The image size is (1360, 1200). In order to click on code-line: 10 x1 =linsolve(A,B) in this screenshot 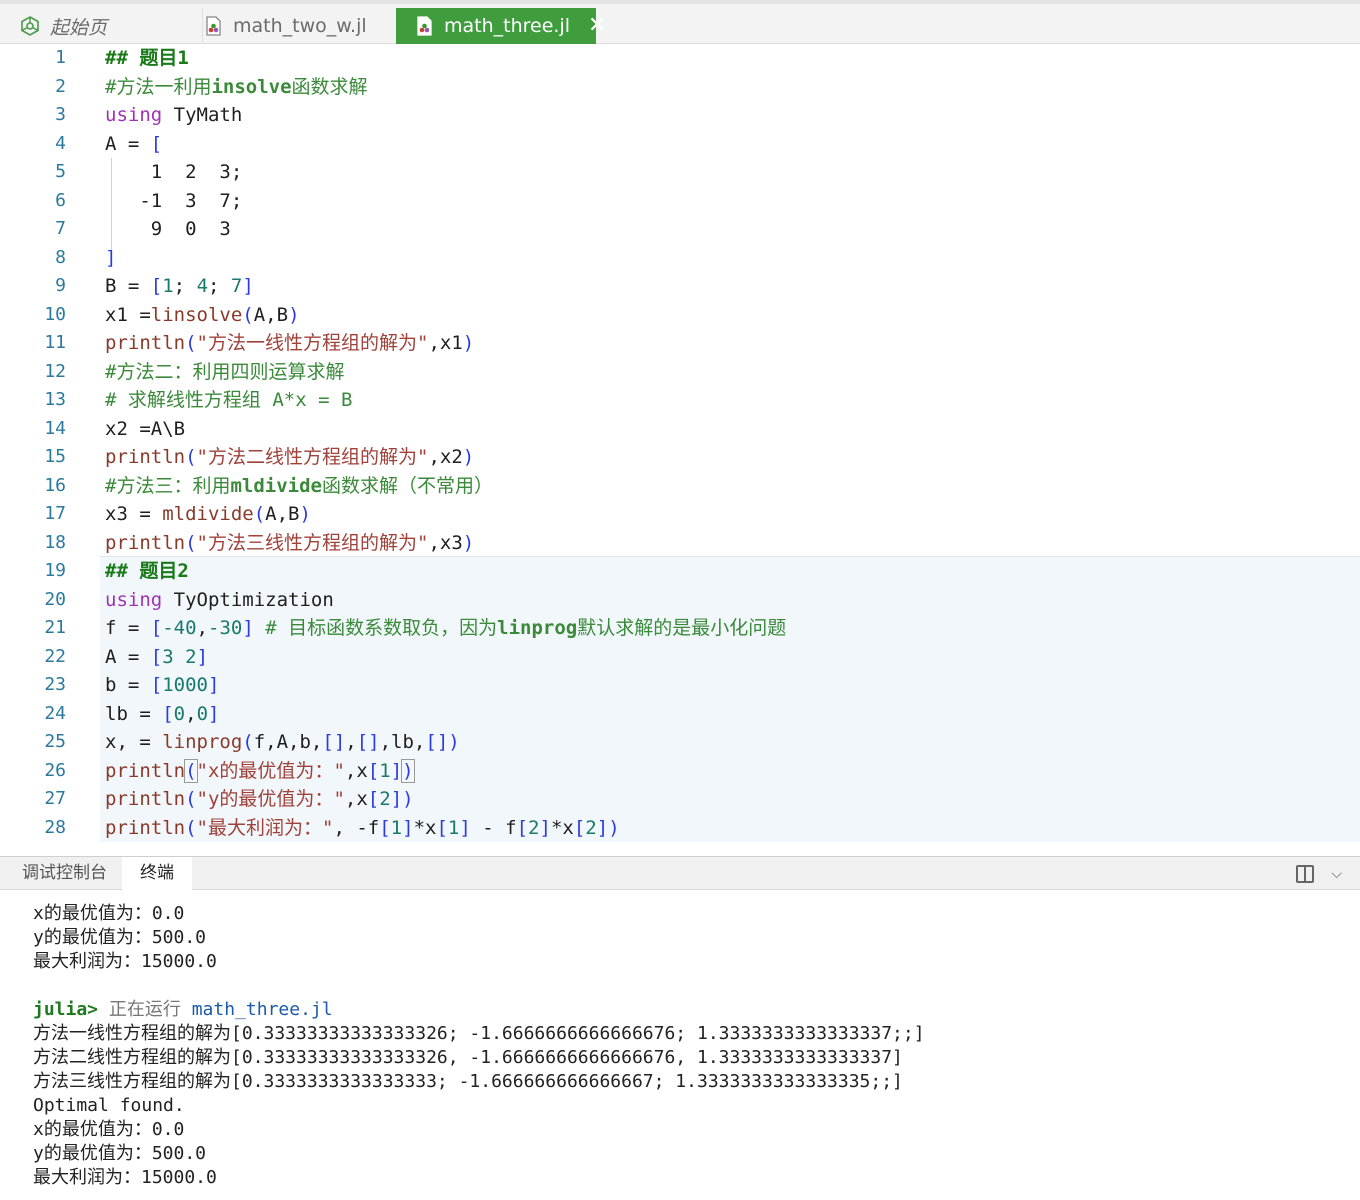, I will do `click(680, 315)`.